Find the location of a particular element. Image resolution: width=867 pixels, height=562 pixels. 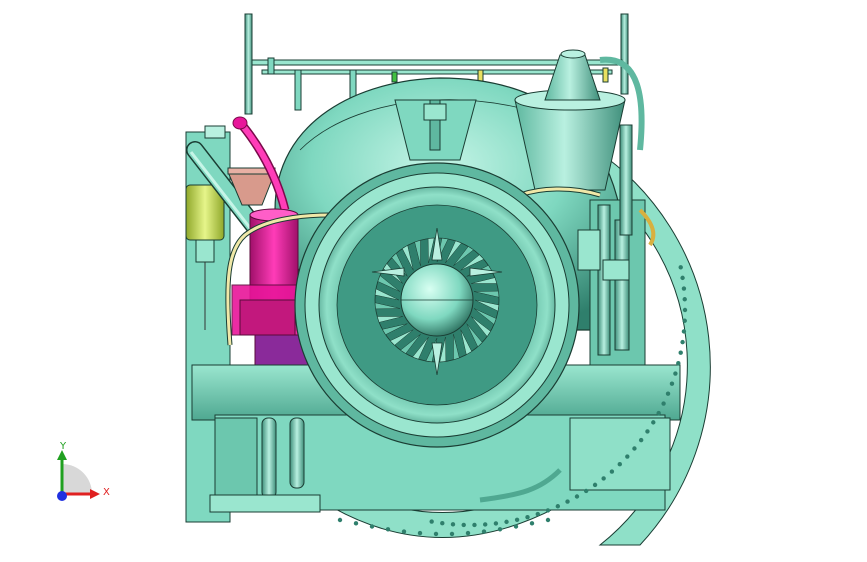

x-axis-arrow is located at coordinates (95, 494).